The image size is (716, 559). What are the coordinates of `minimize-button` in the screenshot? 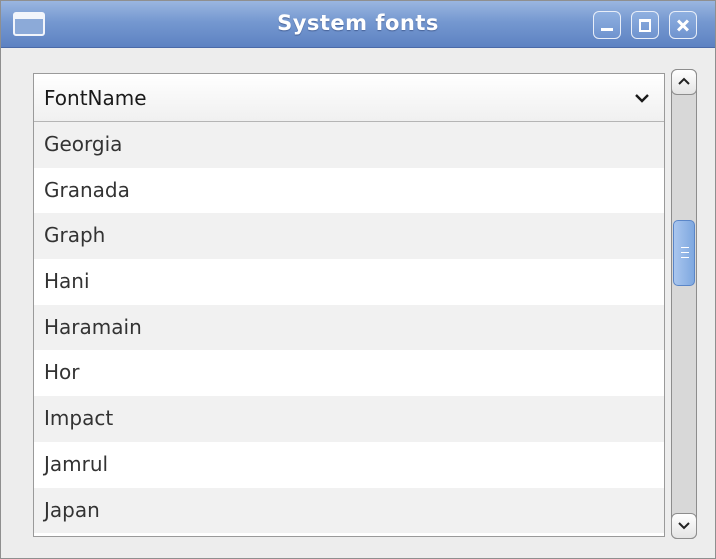 It's located at (607, 25).